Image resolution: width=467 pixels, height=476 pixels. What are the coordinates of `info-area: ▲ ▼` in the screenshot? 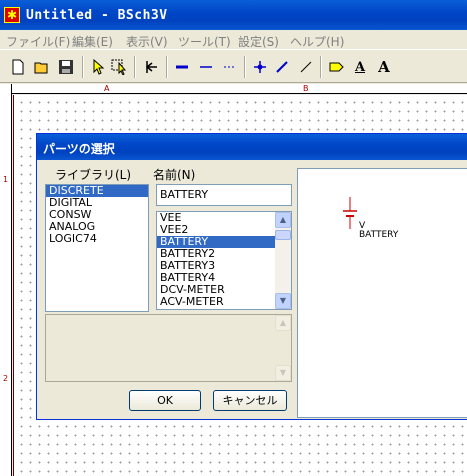 It's located at (168, 348).